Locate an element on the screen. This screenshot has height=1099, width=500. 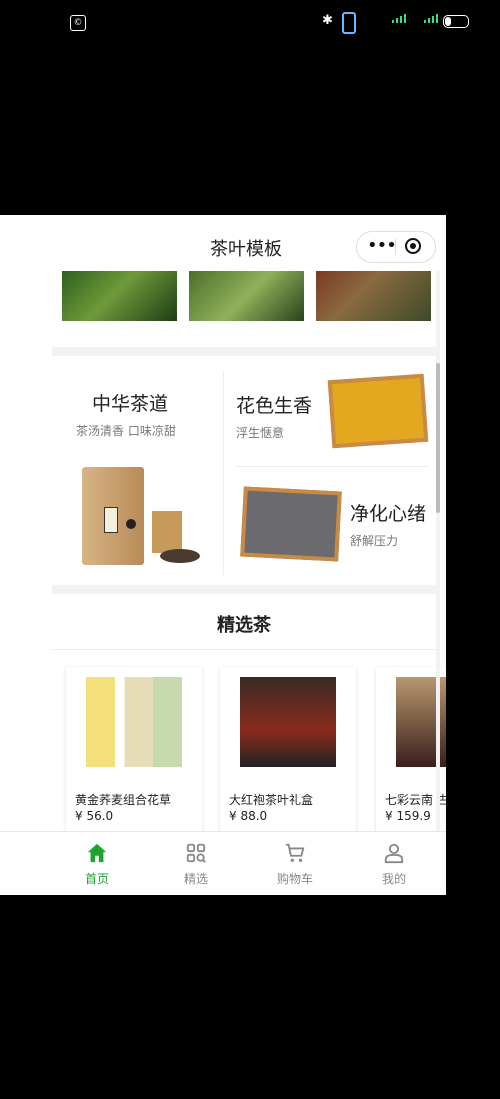
grid-divider-vertical is located at coordinates (223, 473).